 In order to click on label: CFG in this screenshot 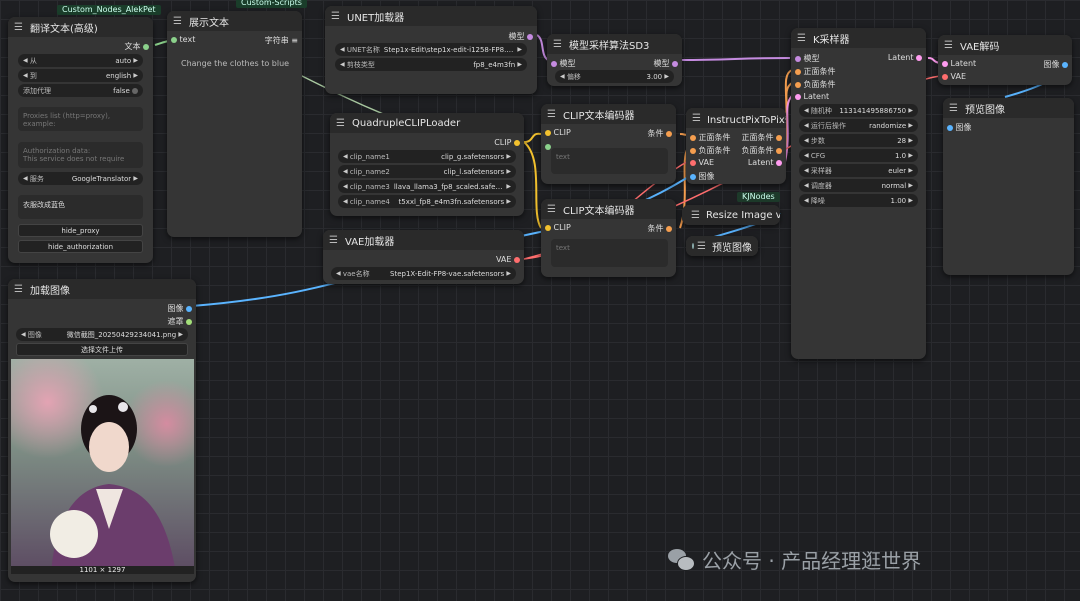, I will do `click(818, 155)`.